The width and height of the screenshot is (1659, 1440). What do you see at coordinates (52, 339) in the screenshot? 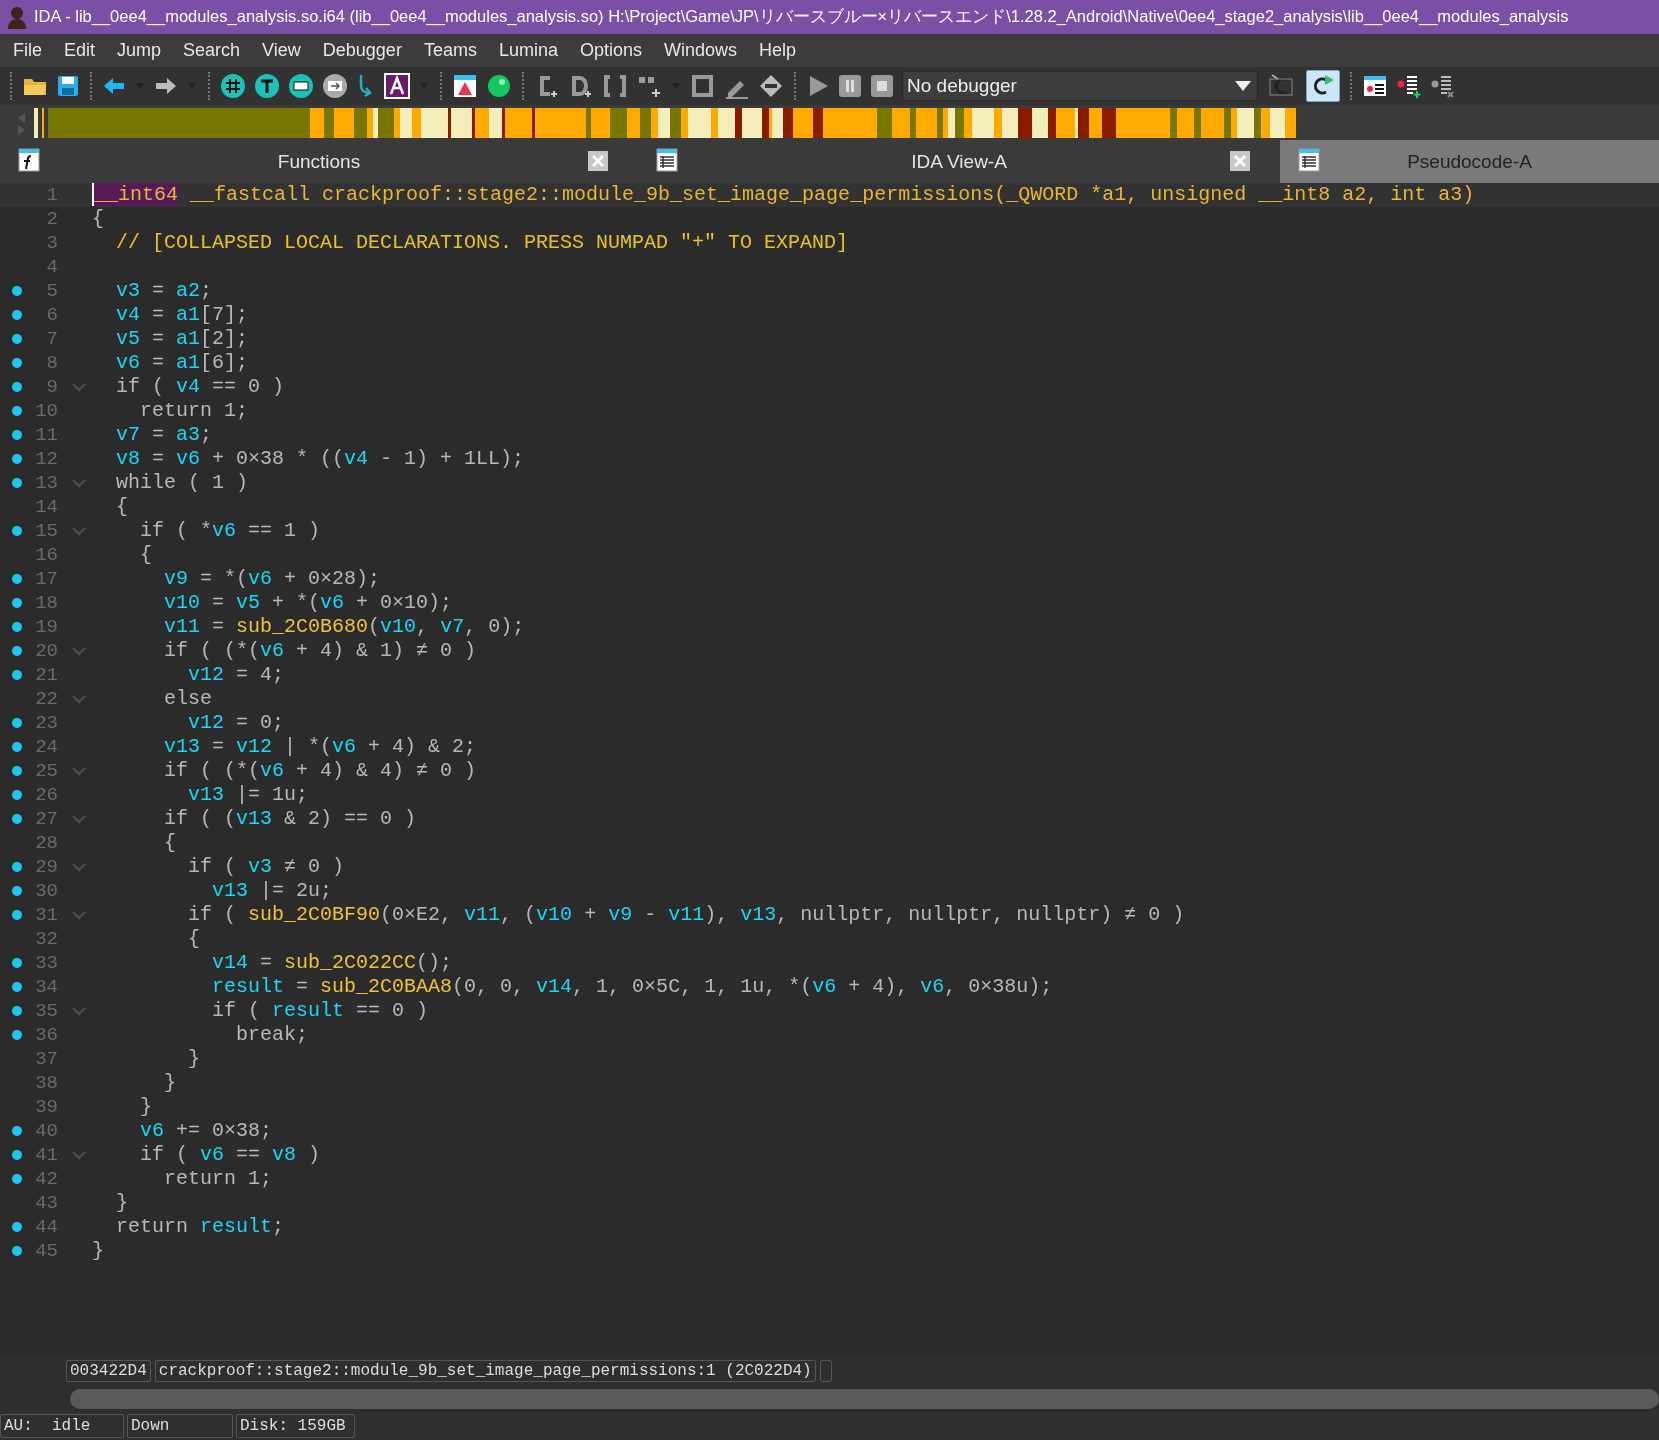
I see `line-number: 7` at bounding box center [52, 339].